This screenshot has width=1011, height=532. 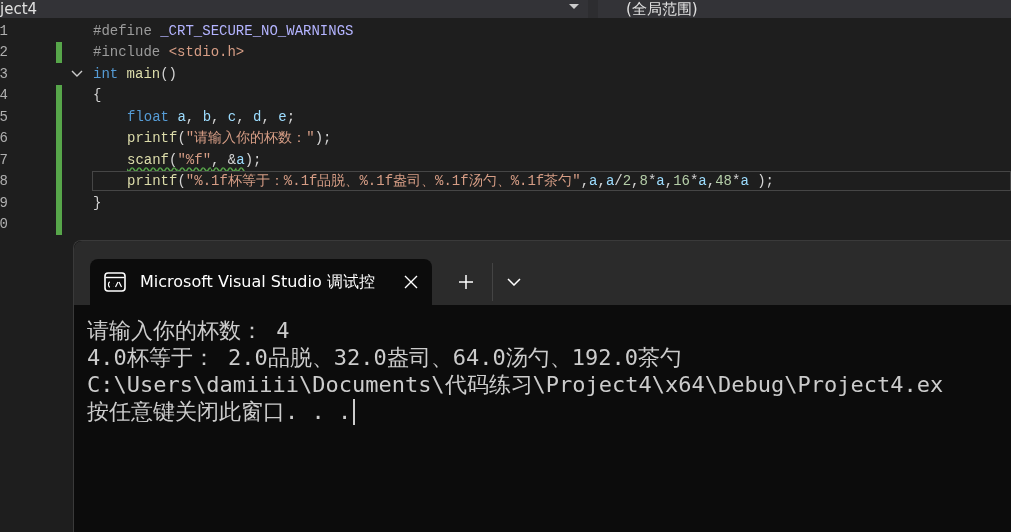 What do you see at coordinates (219, 411) in the screenshot?
I see `console-output-line: 按任意键关闭此窗口. . .` at bounding box center [219, 411].